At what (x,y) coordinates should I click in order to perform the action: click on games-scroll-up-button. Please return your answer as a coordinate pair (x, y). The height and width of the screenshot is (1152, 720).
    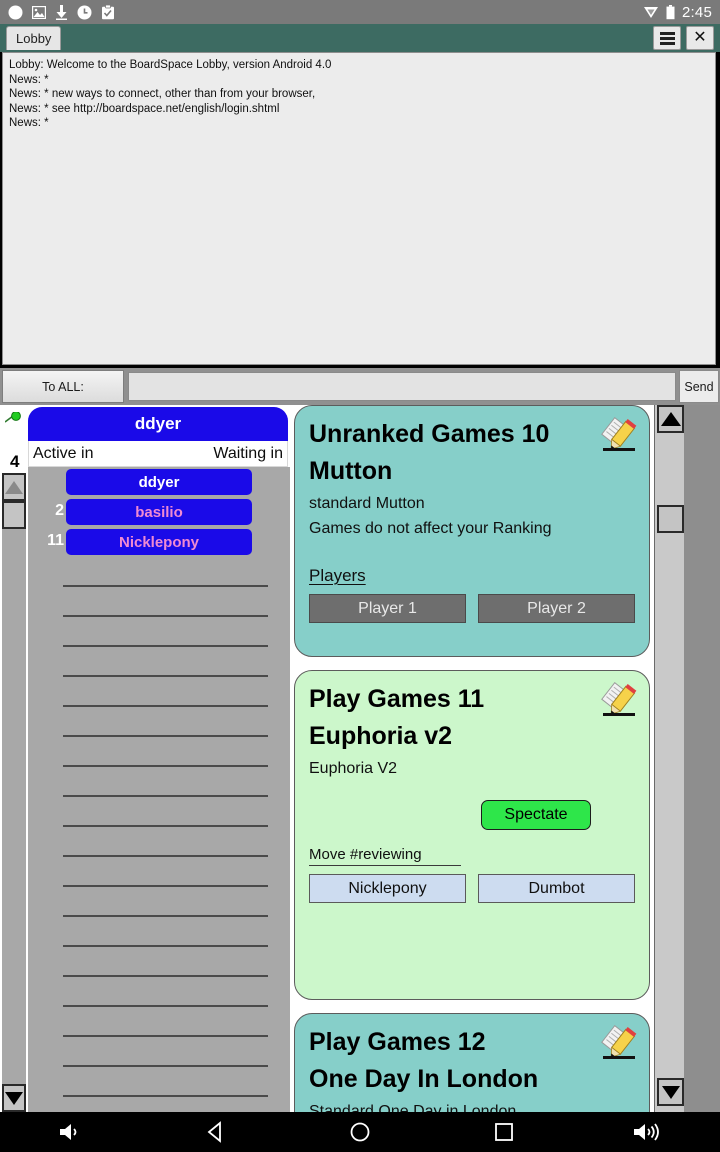
    Looking at the image, I should click on (670, 419).